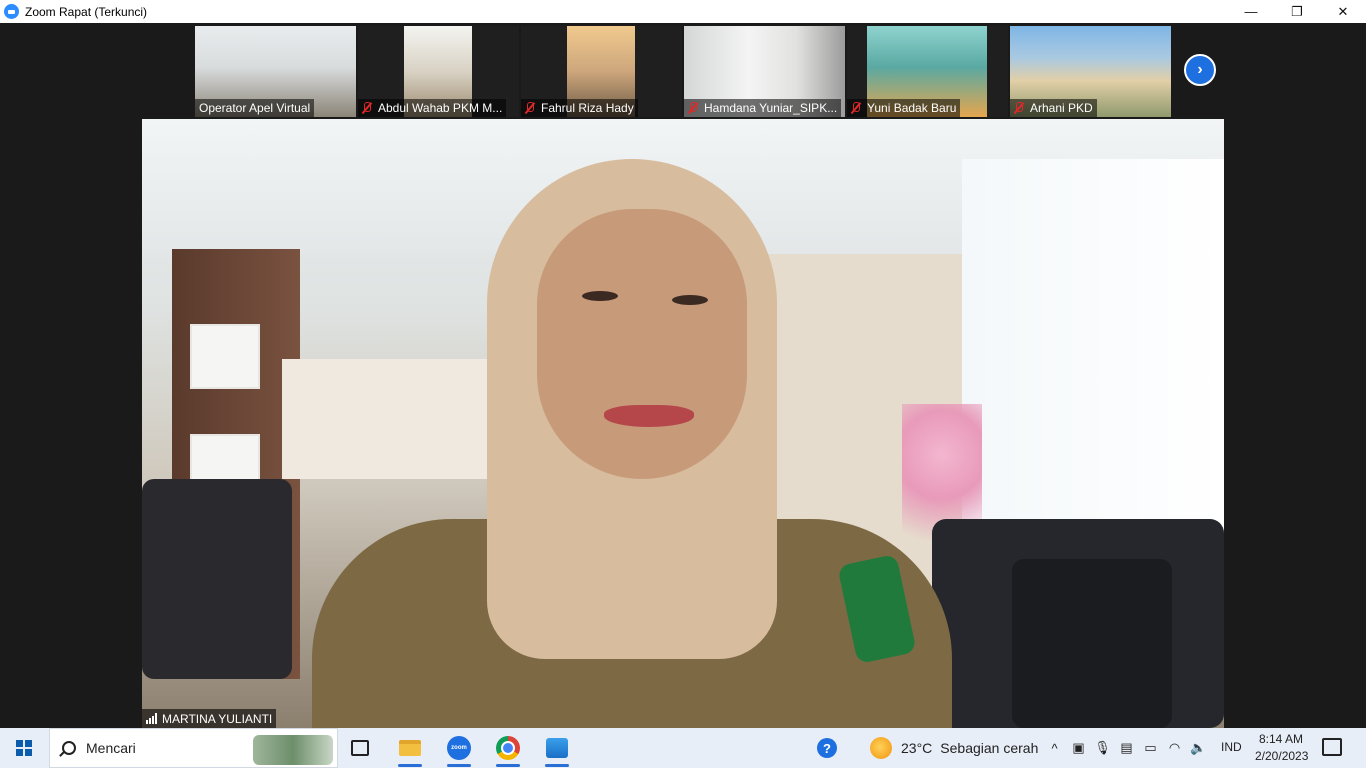 The width and height of the screenshot is (1366, 768). What do you see at coordinates (1282, 756) in the screenshot?
I see `clock-date: 2/20/2023` at bounding box center [1282, 756].